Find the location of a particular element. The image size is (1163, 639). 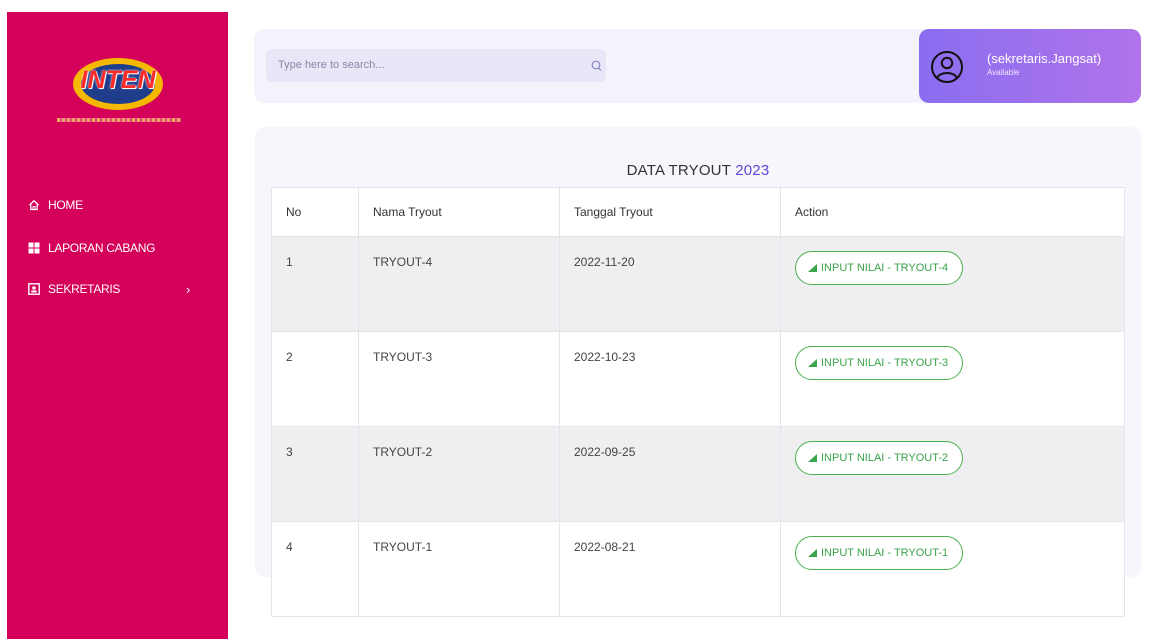

cell-action: INPUT NILAI - TRYOUT-2 is located at coordinates (952, 474).